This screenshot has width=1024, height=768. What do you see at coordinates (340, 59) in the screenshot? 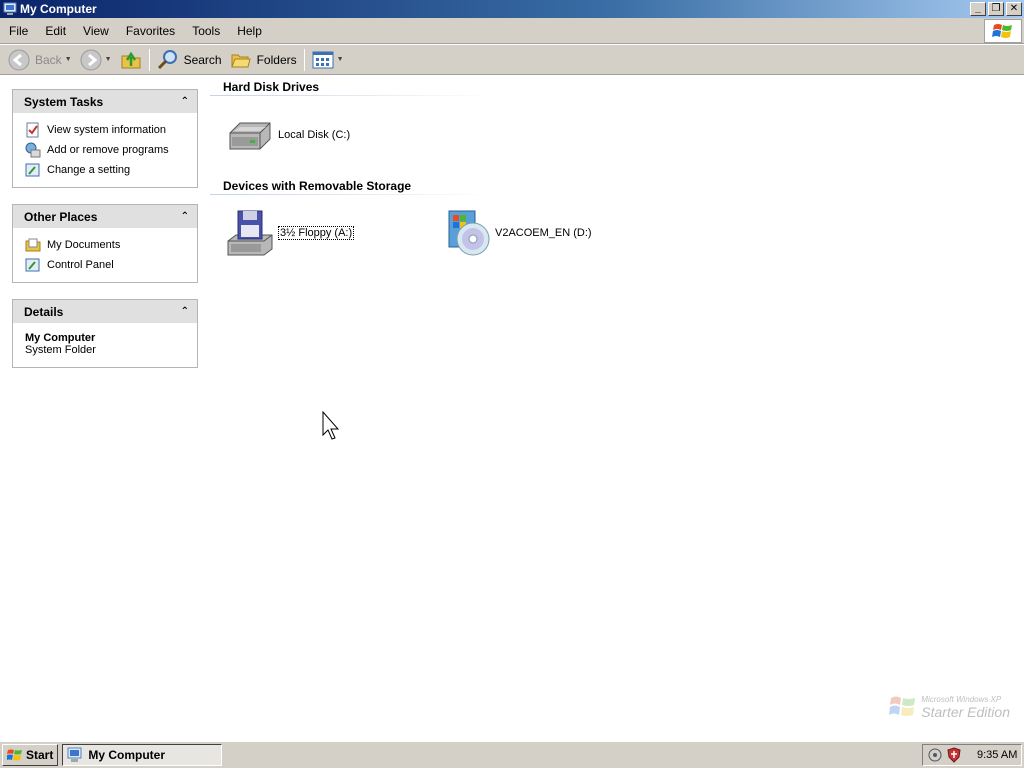
I see `views-dropdown-icon: ▼` at bounding box center [340, 59].